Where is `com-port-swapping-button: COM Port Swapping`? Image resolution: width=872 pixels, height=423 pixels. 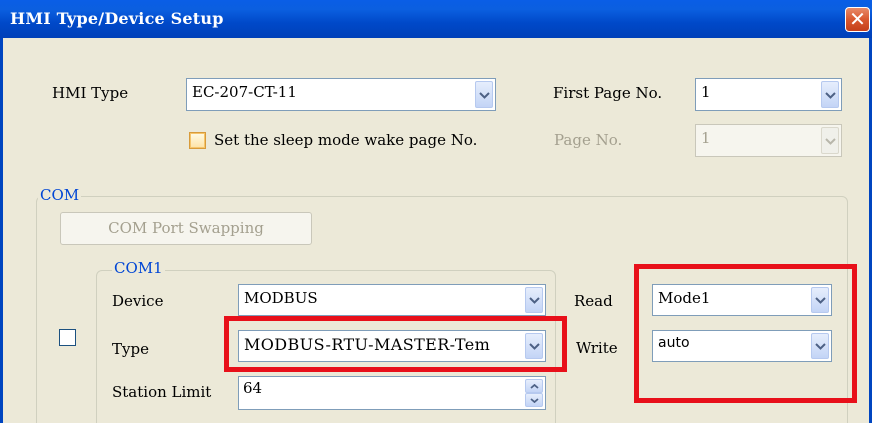
com-port-swapping-button: COM Port Swapping is located at coordinates (186, 228).